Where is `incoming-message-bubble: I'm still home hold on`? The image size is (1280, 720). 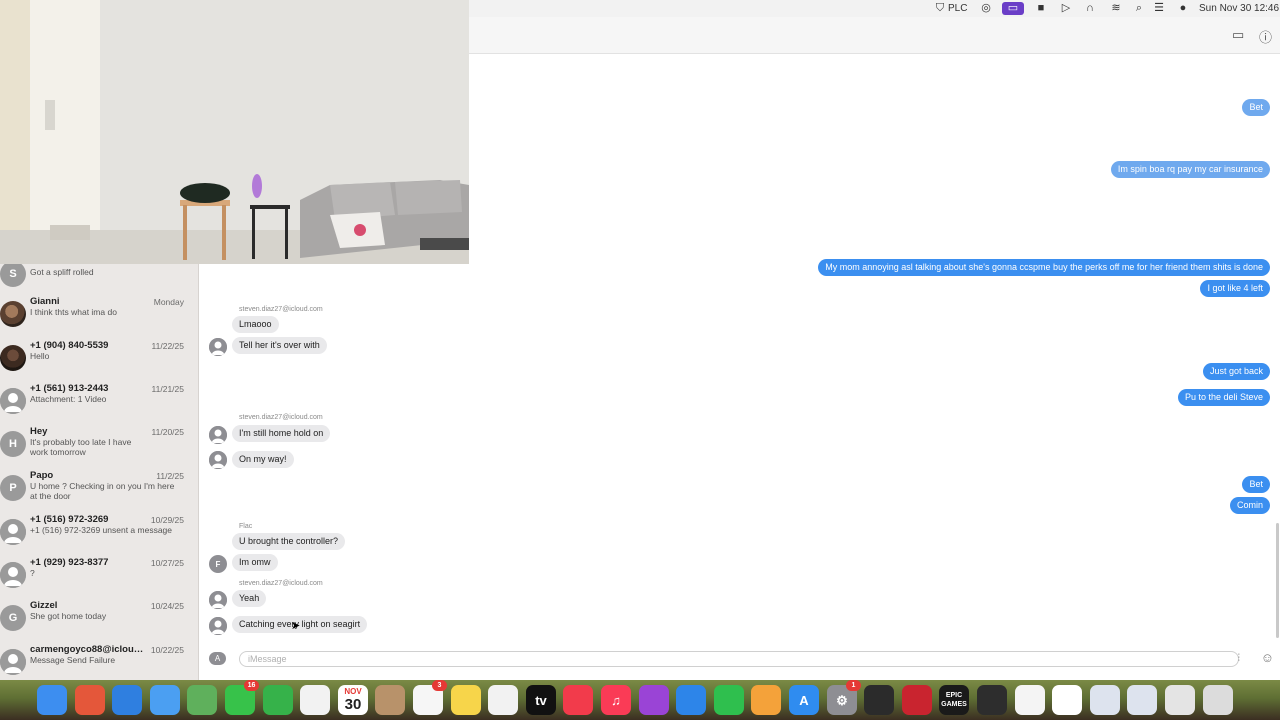 incoming-message-bubble: I'm still home hold on is located at coordinates (281, 433).